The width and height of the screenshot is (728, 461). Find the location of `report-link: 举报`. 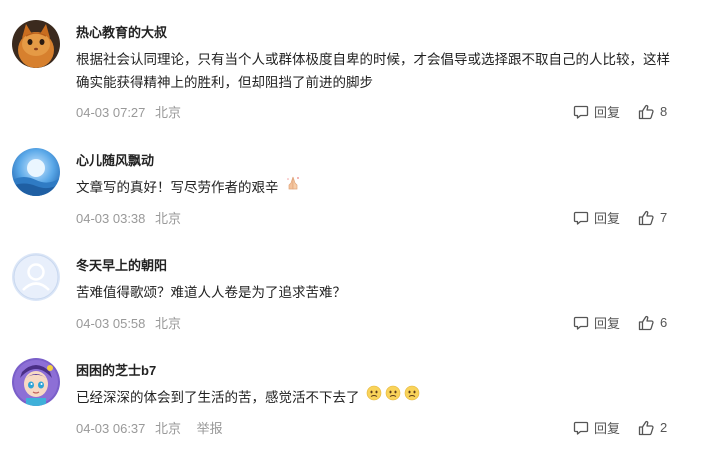

report-link: 举报 is located at coordinates (210, 428).